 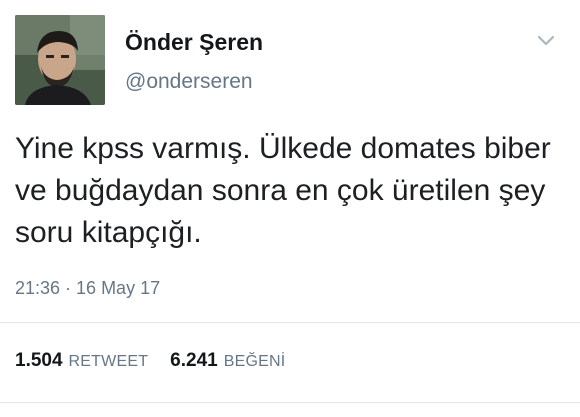 I want to click on retweet-count: 1.504, so click(x=39, y=360).